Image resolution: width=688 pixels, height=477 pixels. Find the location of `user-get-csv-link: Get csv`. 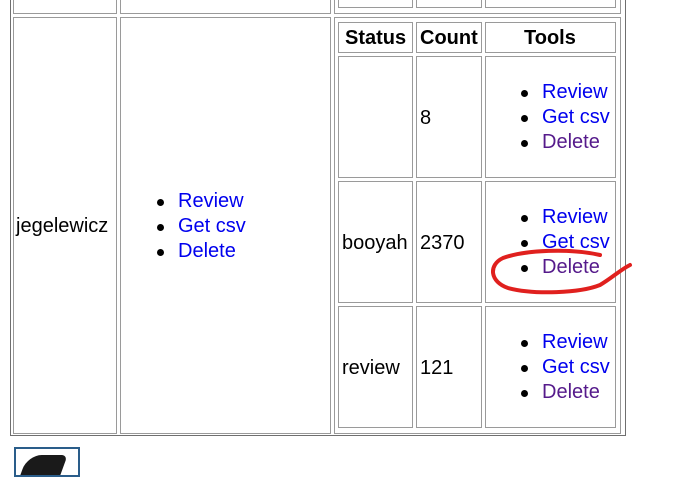

user-get-csv-link: Get csv is located at coordinates (212, 226).